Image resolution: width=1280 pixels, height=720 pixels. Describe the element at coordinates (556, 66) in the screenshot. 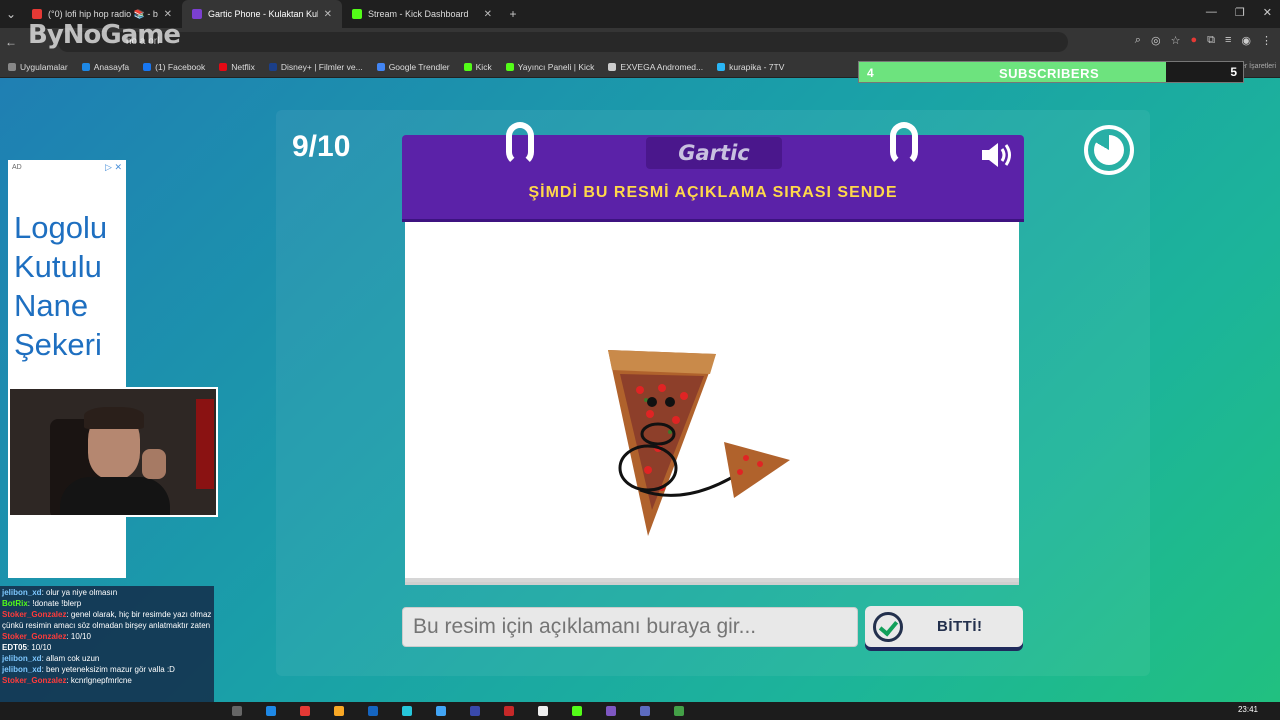

I see `bookmark-label: Yayıncı Paneli | Kick` at that location.